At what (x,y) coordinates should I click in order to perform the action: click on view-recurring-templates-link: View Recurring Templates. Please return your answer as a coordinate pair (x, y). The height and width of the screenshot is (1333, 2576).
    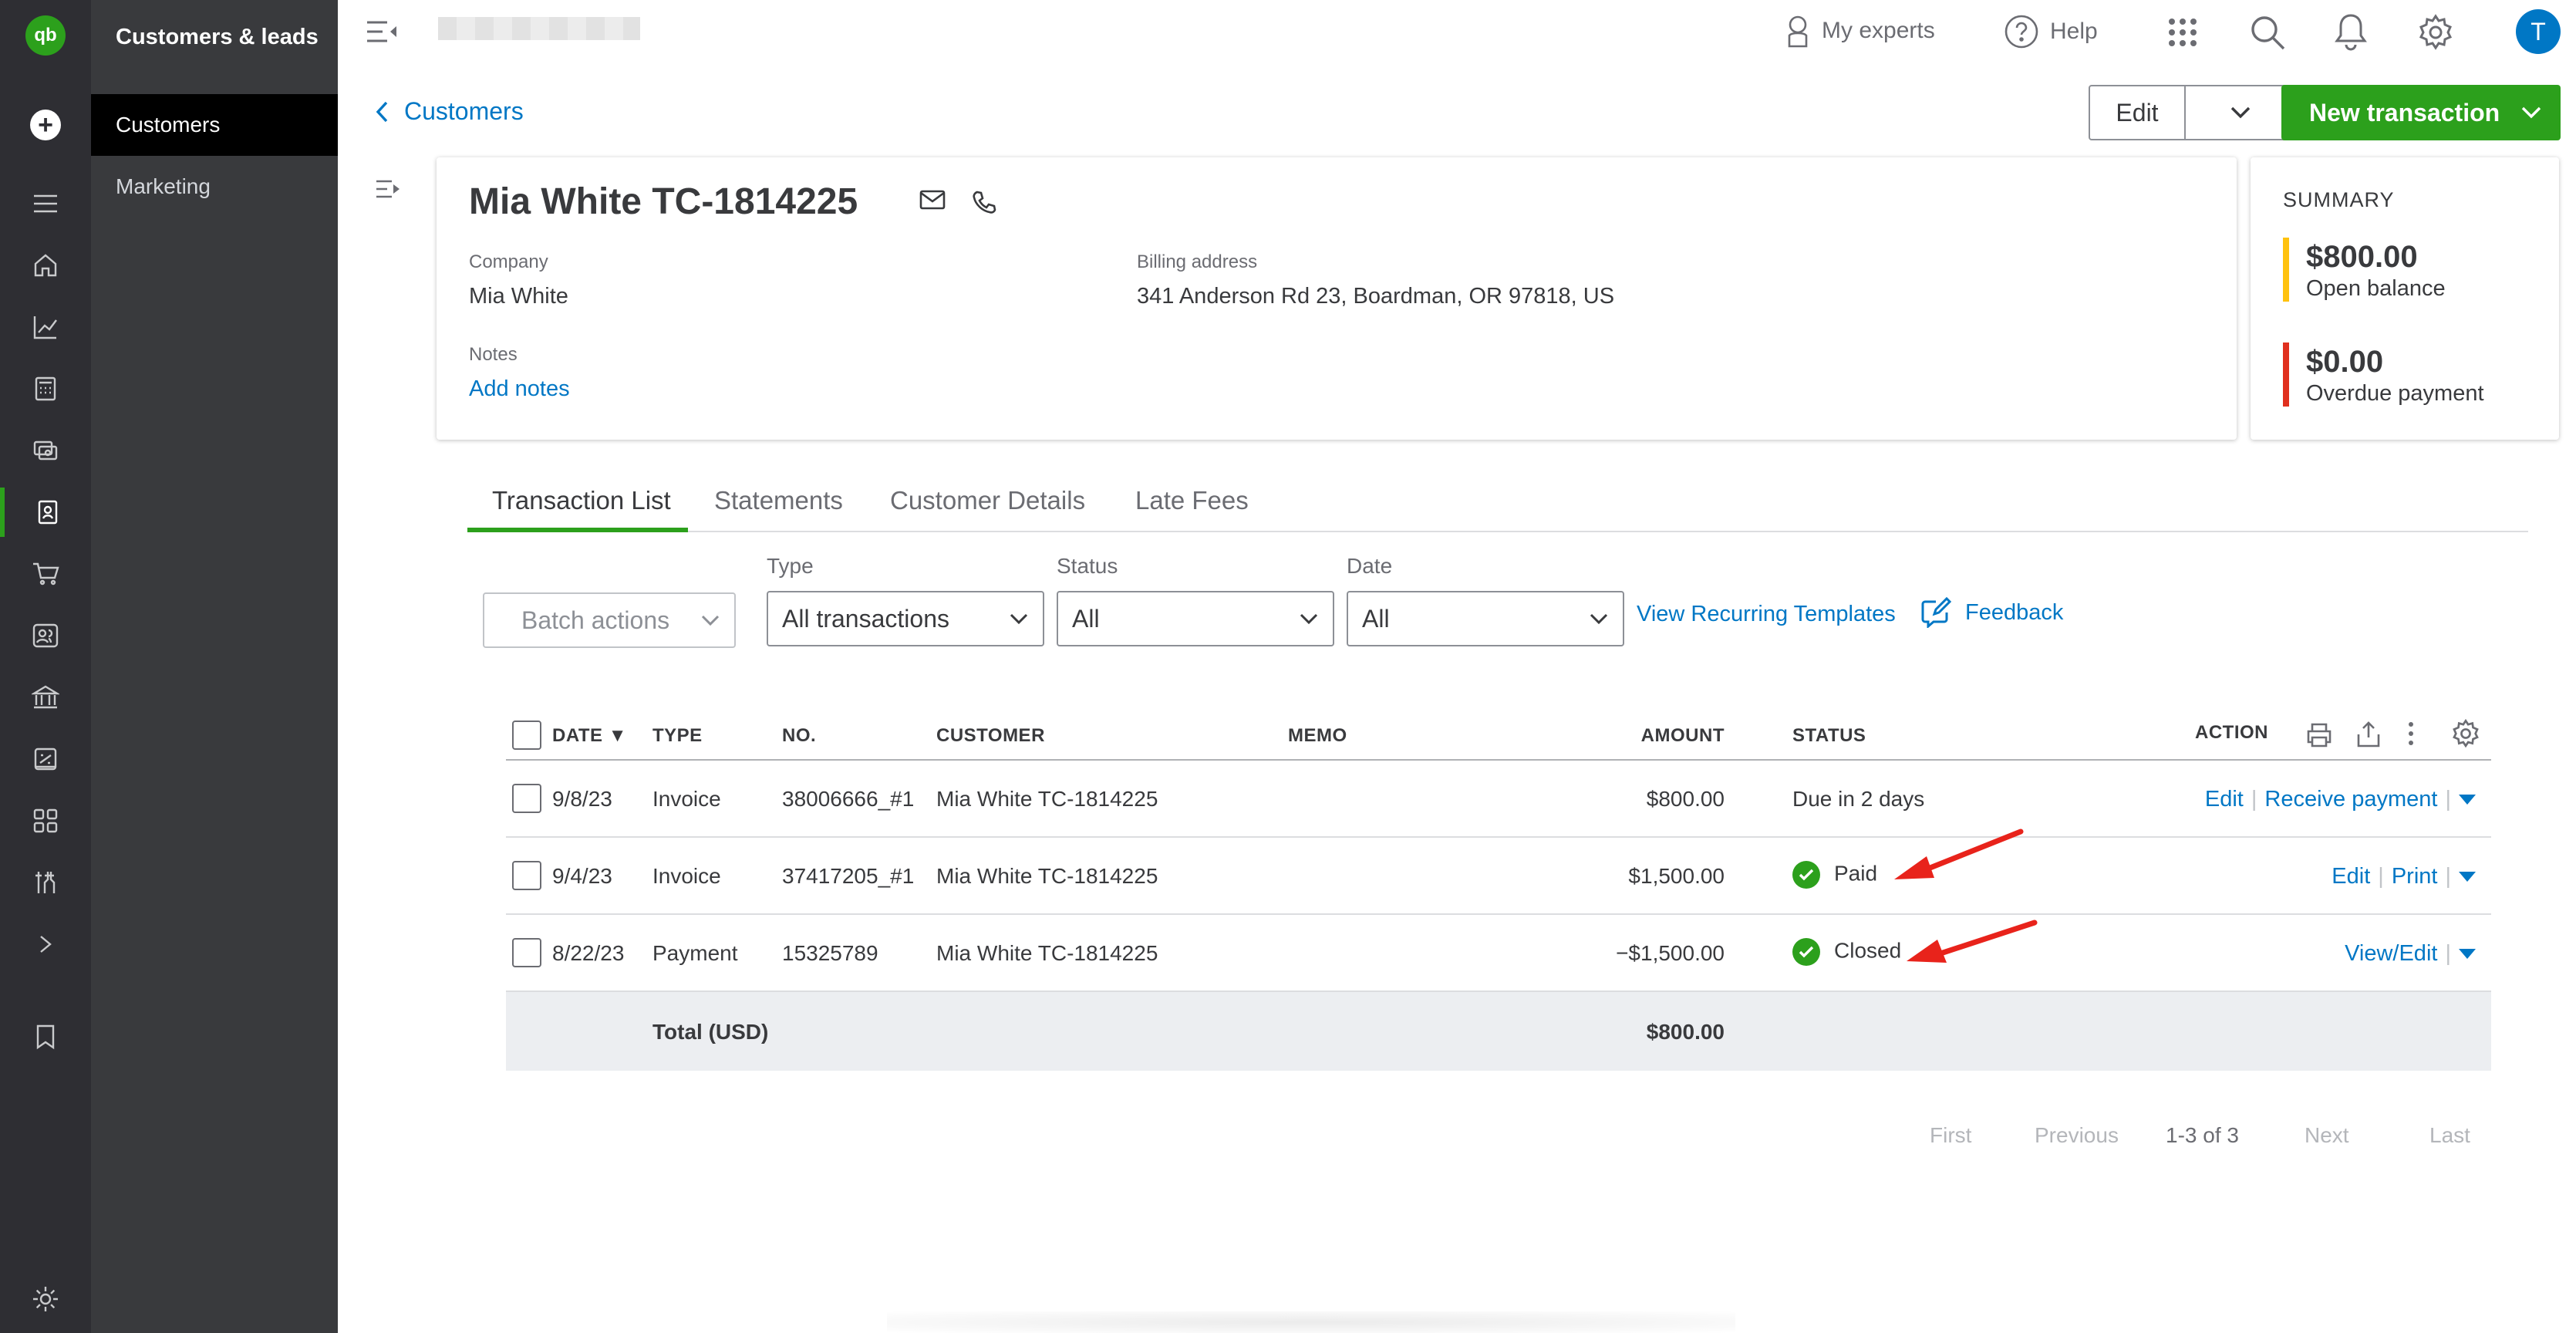
    Looking at the image, I should click on (1766, 614).